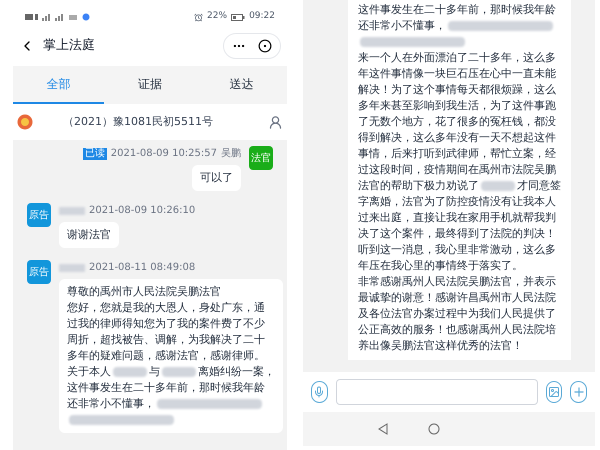  I want to click on message-text: 来一个人在外面漂泊了二十多年，这么多, so click(457, 58).